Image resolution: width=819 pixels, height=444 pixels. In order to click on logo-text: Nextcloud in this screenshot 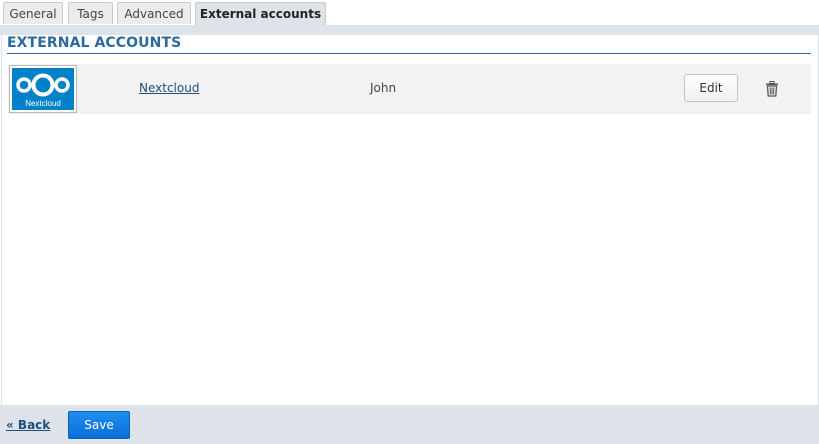, I will do `click(43, 103)`.